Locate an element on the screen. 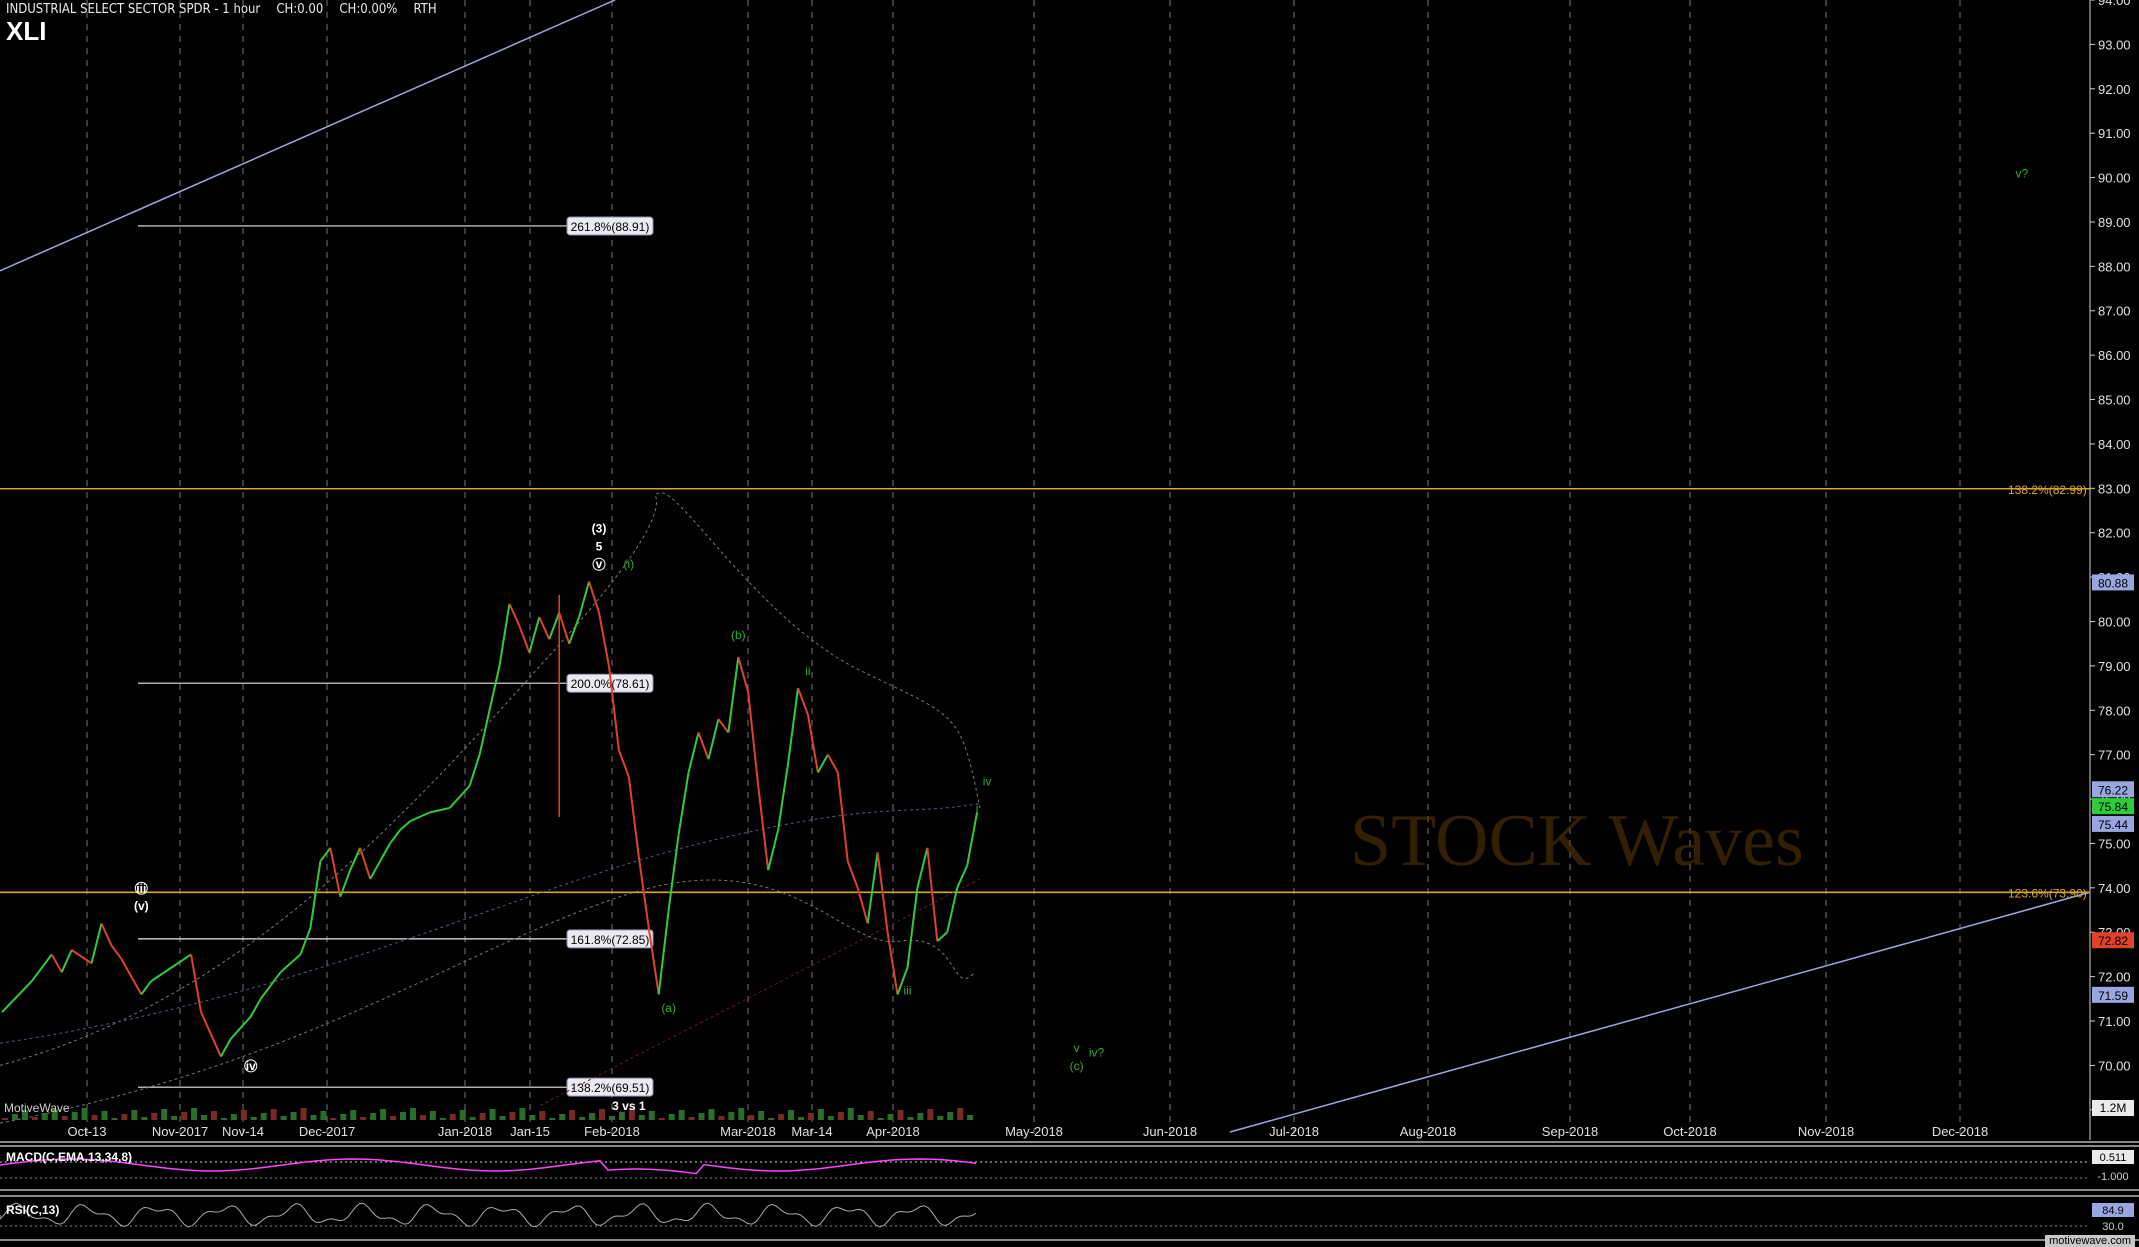 The image size is (2139, 1247). price-tick-label: 89.00 is located at coordinates (2114, 222).